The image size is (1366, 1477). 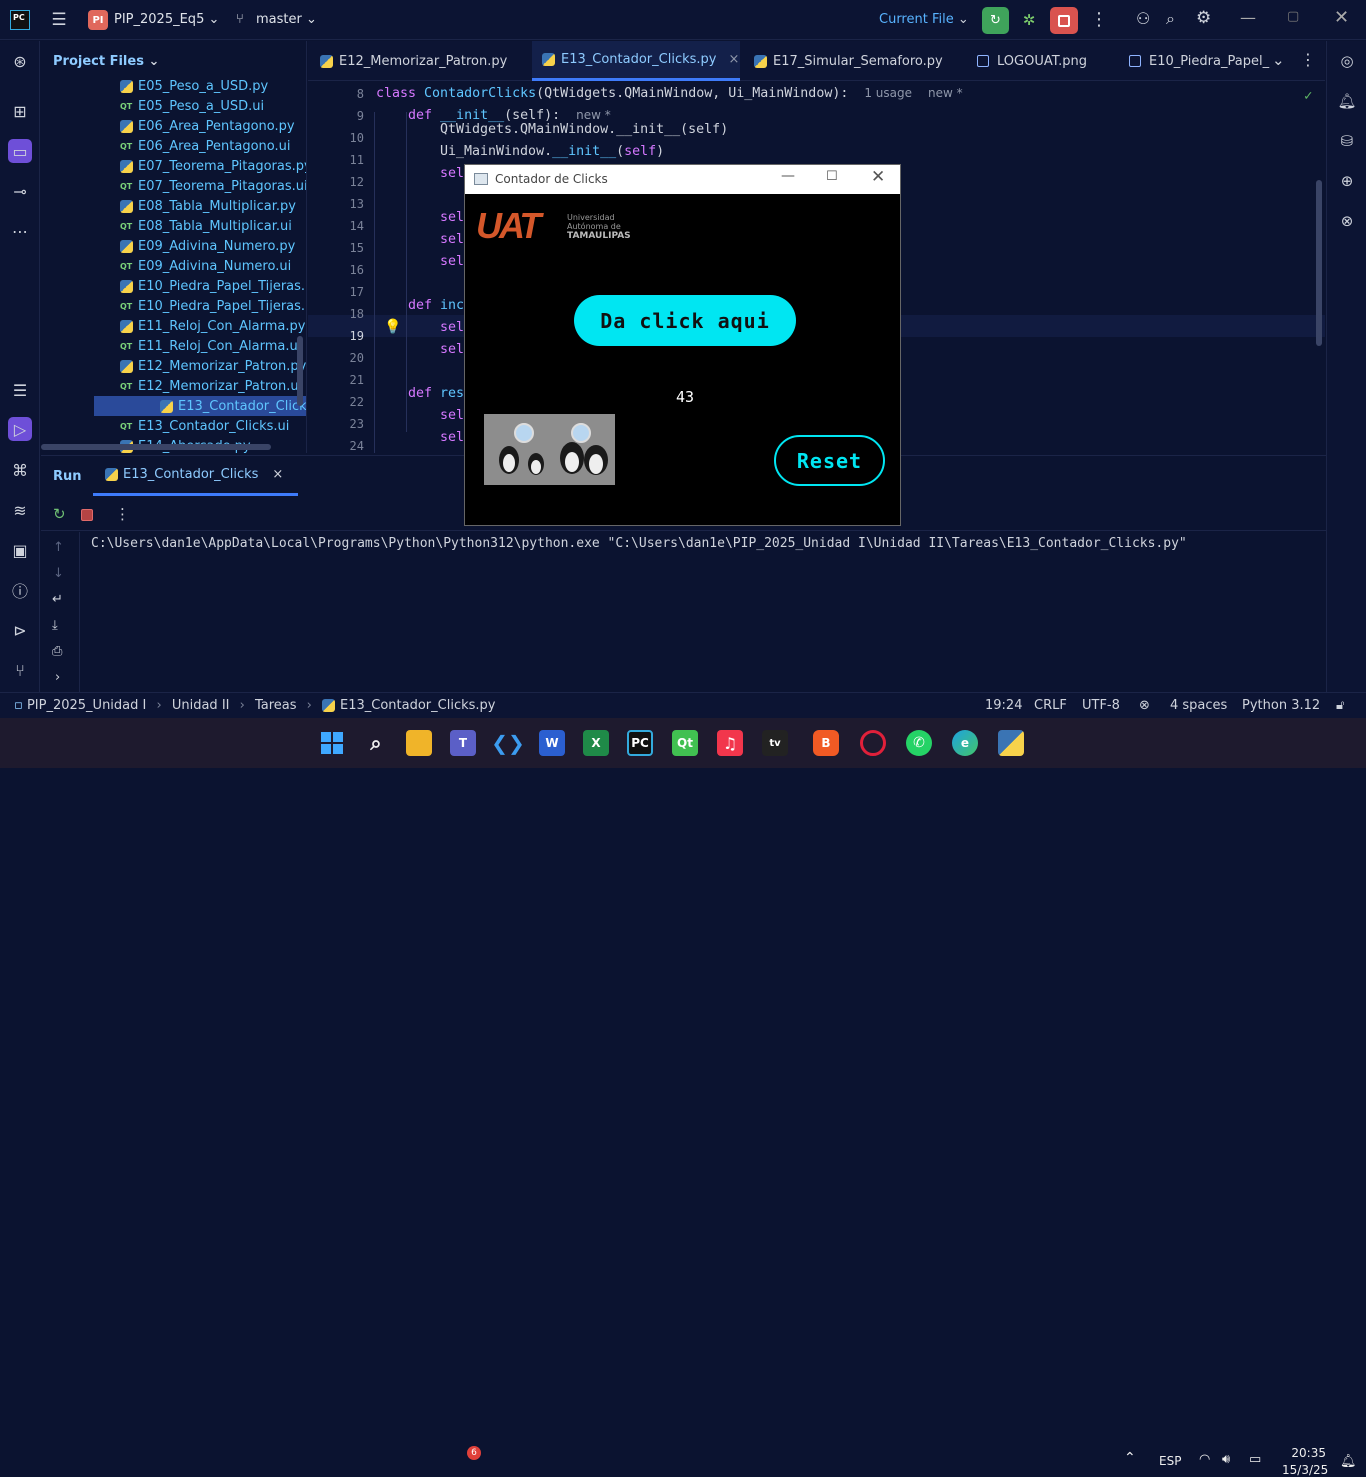 What do you see at coordinates (1003, 705) in the screenshot?
I see `cursor-position: 19:24` at bounding box center [1003, 705].